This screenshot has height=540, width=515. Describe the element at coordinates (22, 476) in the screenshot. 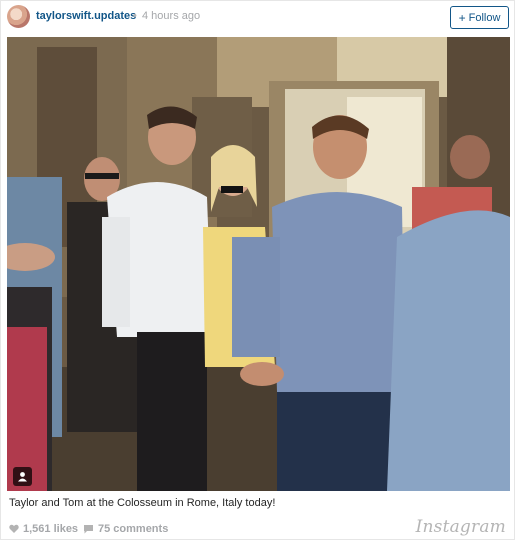

I see `person-tag-icon` at that location.